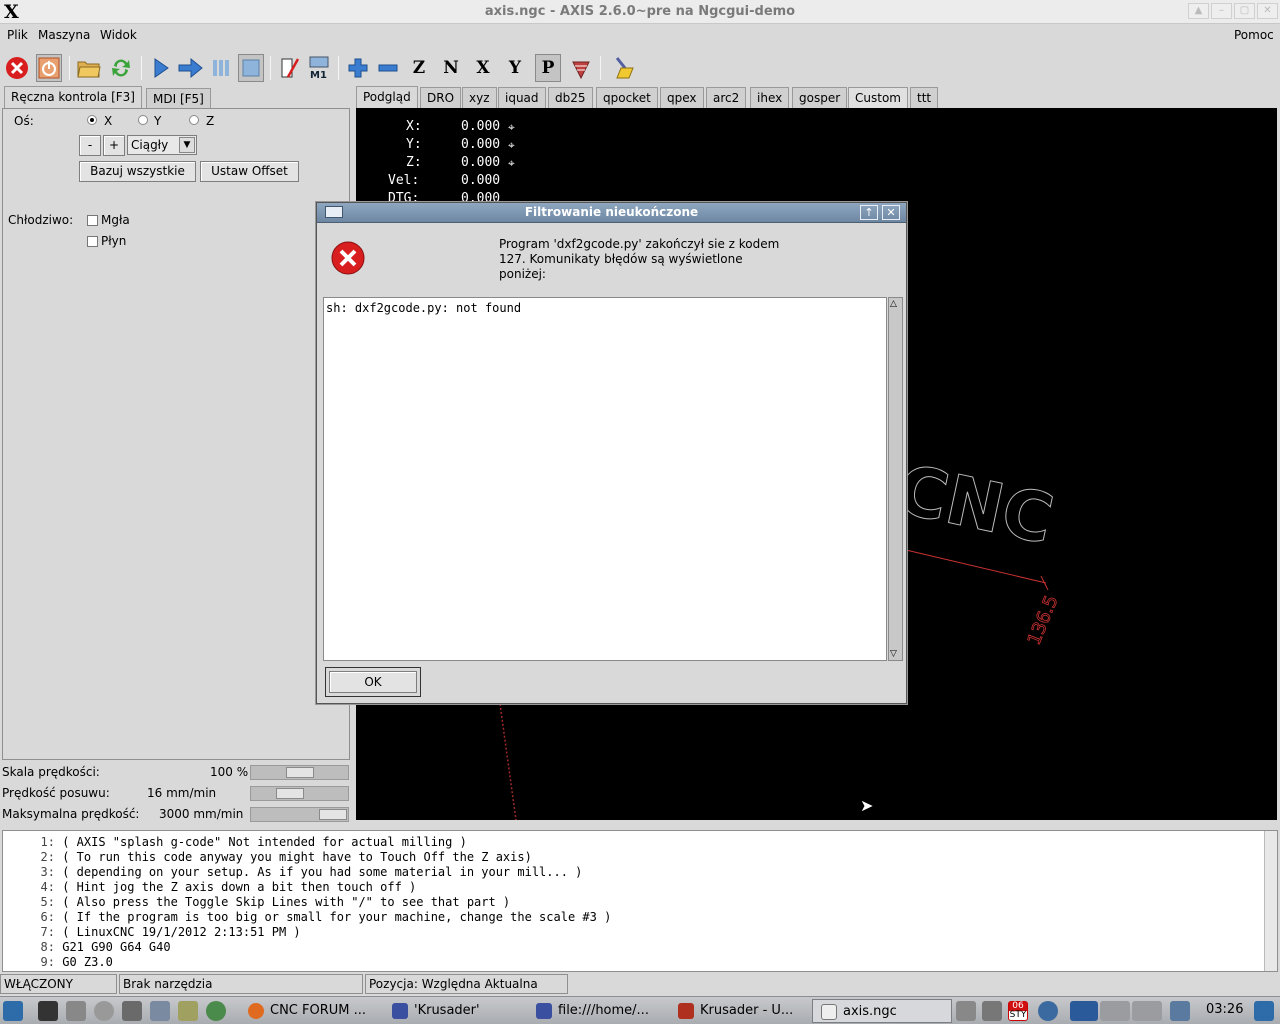 This screenshot has height=1024, width=1280. I want to click on tools-icon, so click(132, 1011).